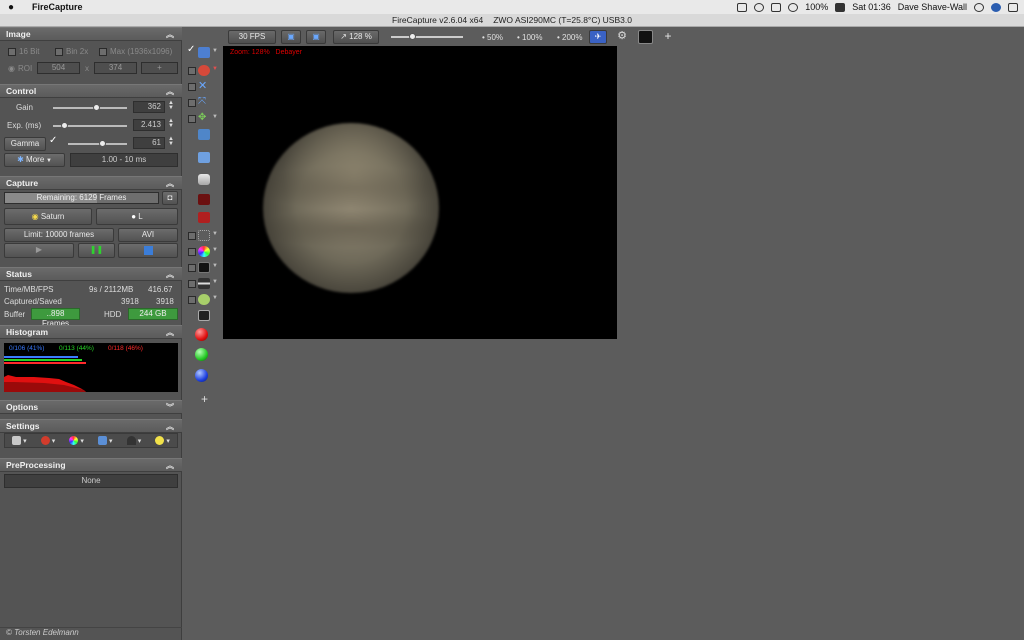 This screenshot has height=640, width=1024. Describe the element at coordinates (91, 407) in the screenshot. I see `options-section-header: Options ︾` at that location.